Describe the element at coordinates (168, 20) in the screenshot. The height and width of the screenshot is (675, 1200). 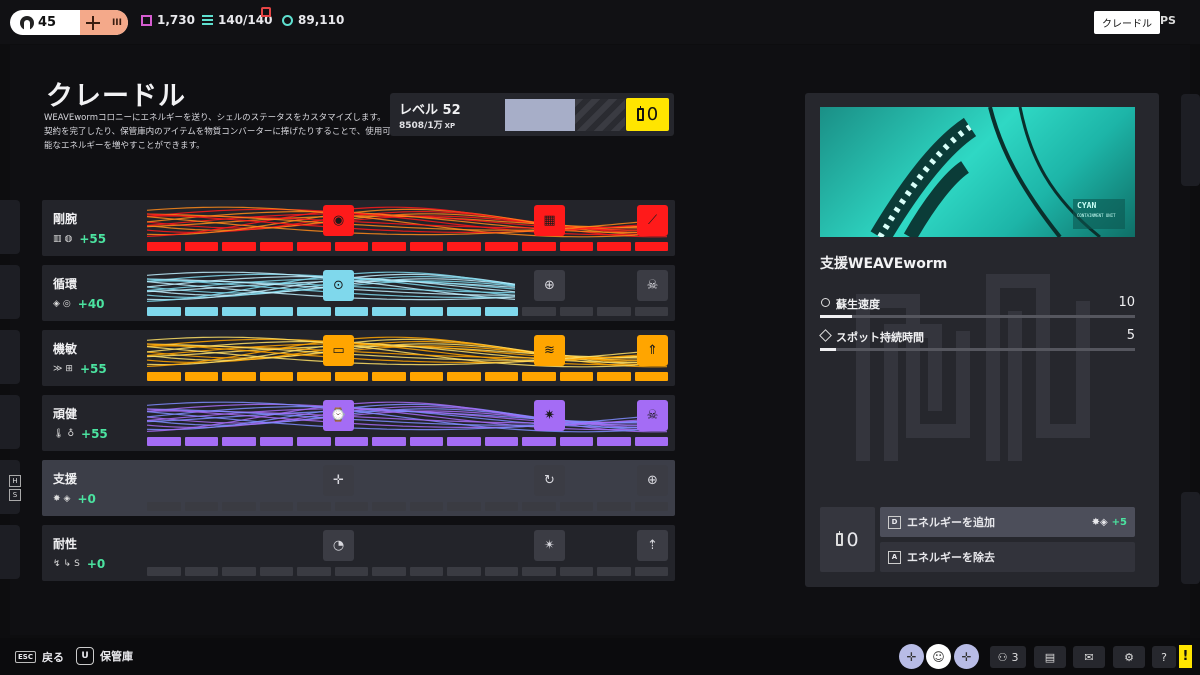
I see `currency-a: 1,730` at that location.